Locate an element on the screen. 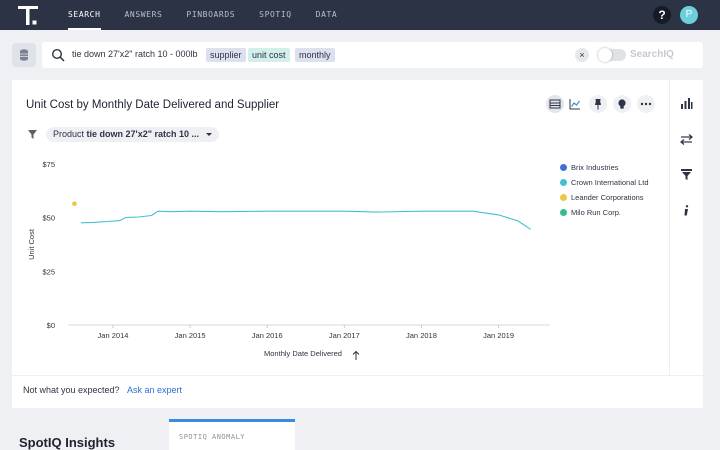  y-tick-label: $25 is located at coordinates (48, 271).